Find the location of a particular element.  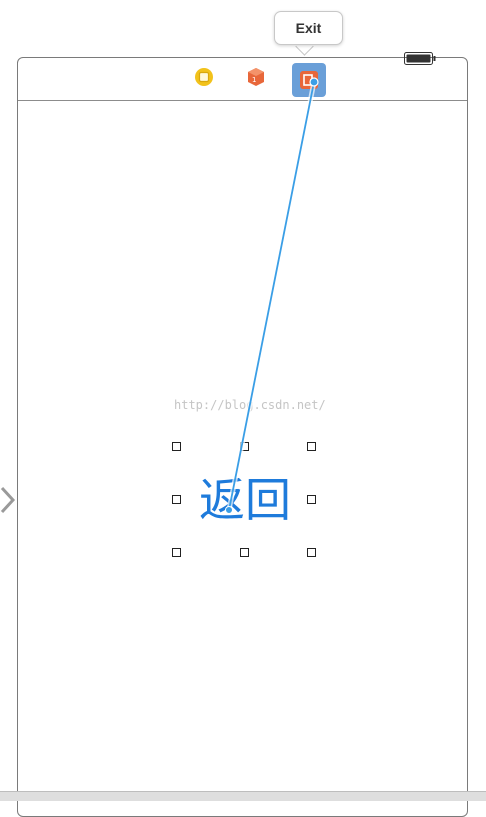

exit-icon is located at coordinates (309, 80).